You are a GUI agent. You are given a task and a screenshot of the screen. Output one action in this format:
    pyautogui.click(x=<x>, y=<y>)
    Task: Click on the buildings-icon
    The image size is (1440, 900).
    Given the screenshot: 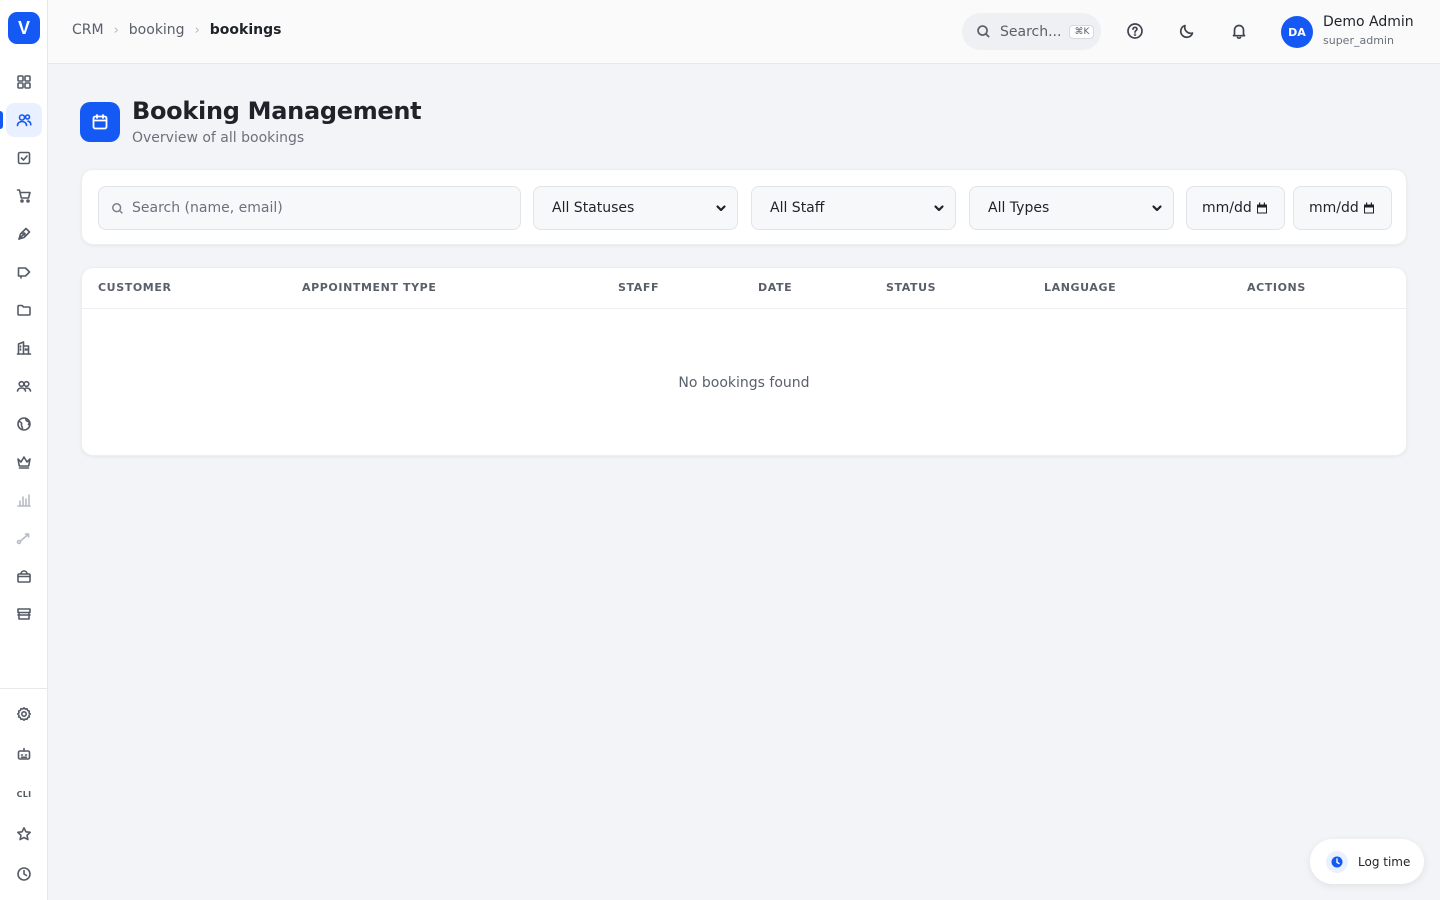 What is the action you would take?
    pyautogui.click(x=24, y=348)
    